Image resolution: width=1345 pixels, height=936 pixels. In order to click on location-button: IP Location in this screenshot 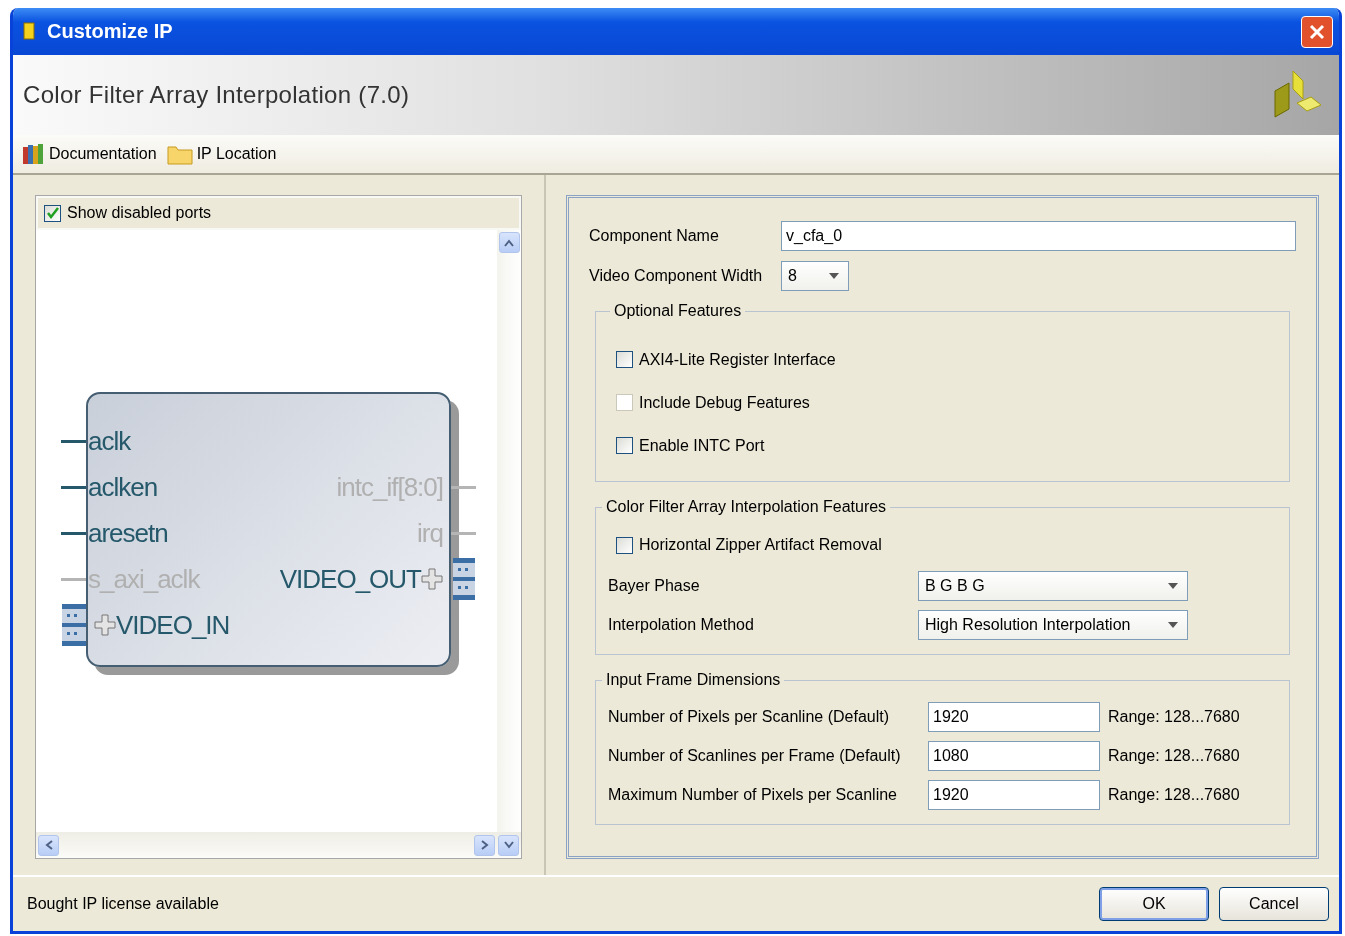, I will do `click(221, 154)`.